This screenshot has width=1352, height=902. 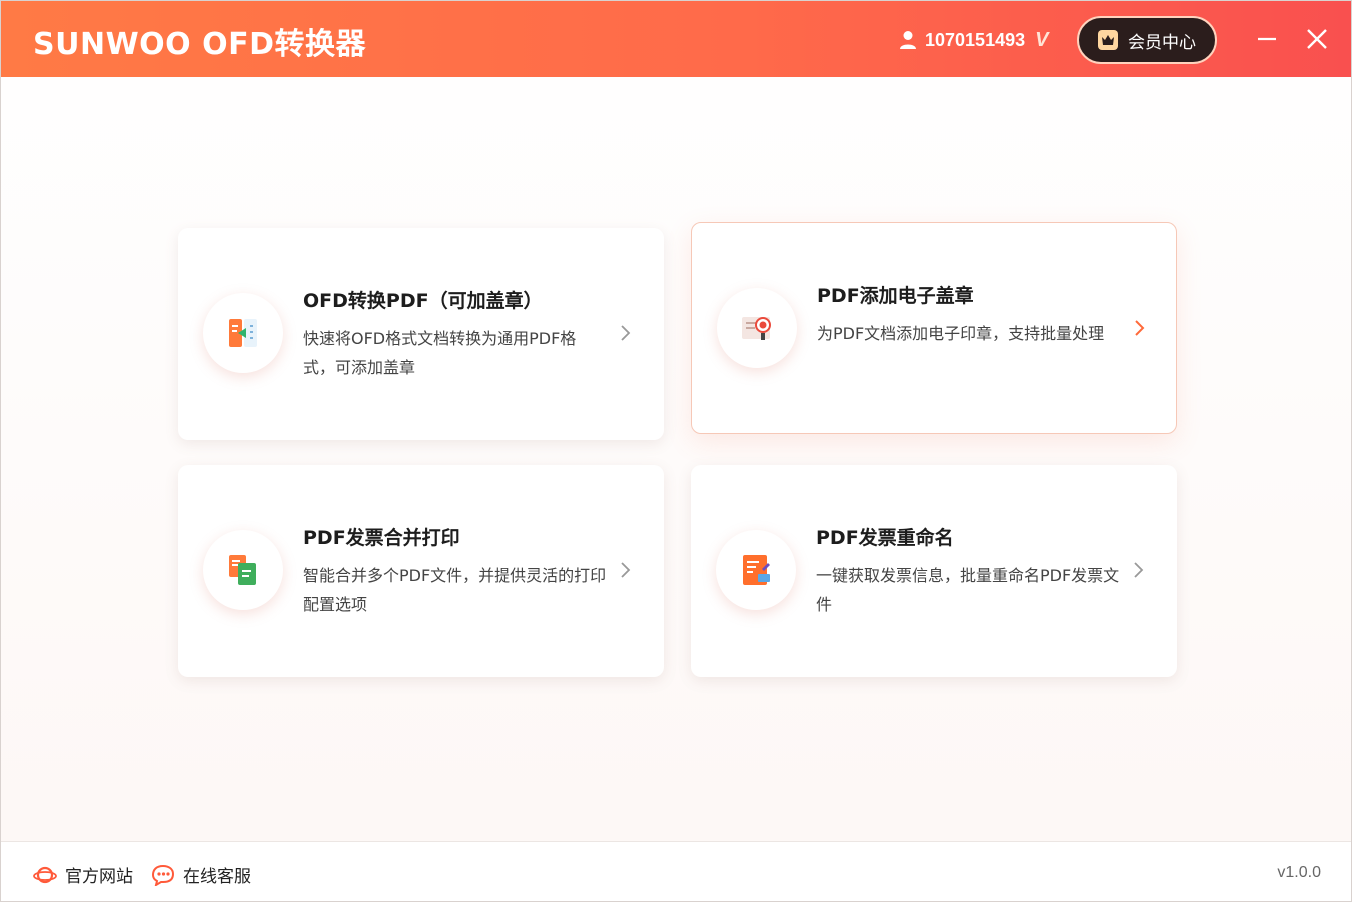 I want to click on online-support-link: 在线客服, so click(x=201, y=874).